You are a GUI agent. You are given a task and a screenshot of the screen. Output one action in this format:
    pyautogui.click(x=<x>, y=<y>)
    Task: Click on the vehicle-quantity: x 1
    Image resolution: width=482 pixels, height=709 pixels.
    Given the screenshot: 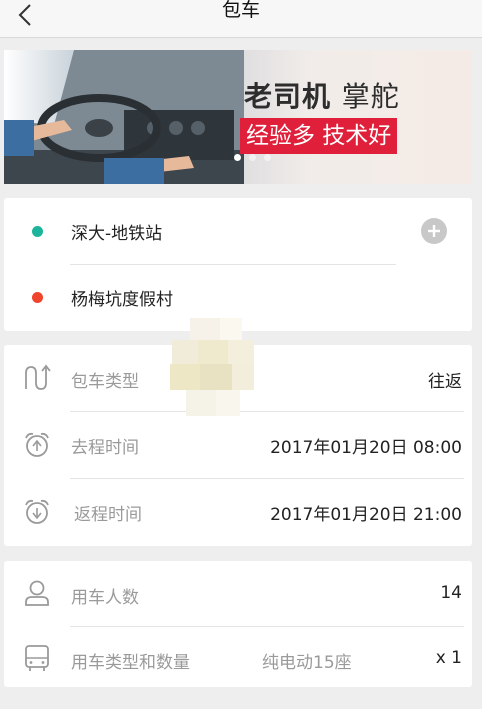 What is the action you would take?
    pyautogui.click(x=448, y=658)
    